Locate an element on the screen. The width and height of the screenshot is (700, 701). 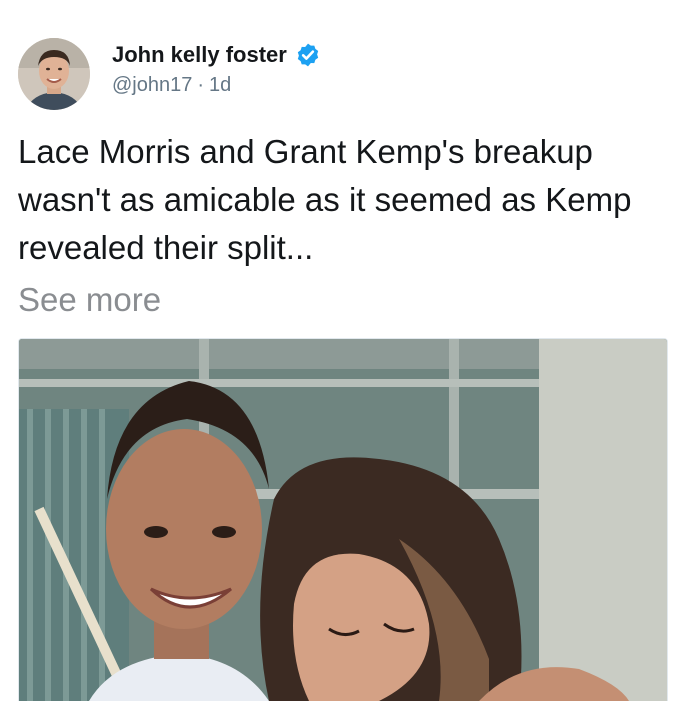
author-display-name: John kelly foster is located at coordinates (199, 55).